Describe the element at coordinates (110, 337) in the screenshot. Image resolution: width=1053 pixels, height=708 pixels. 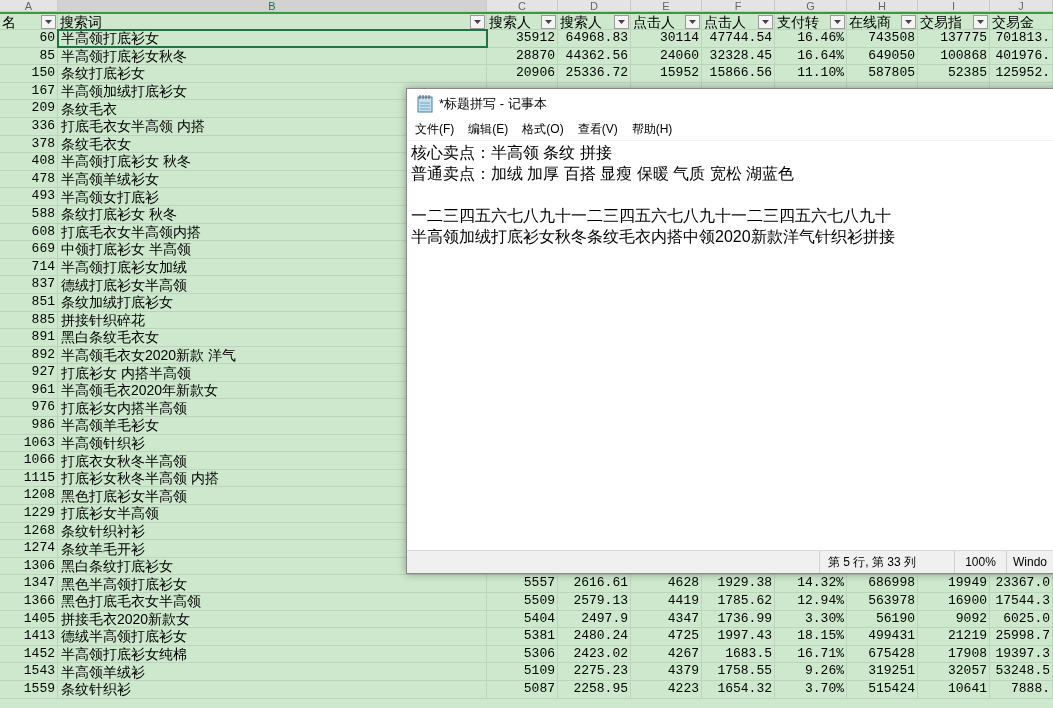
I see `keyword-cell: 黑白条纹毛衣女` at that location.